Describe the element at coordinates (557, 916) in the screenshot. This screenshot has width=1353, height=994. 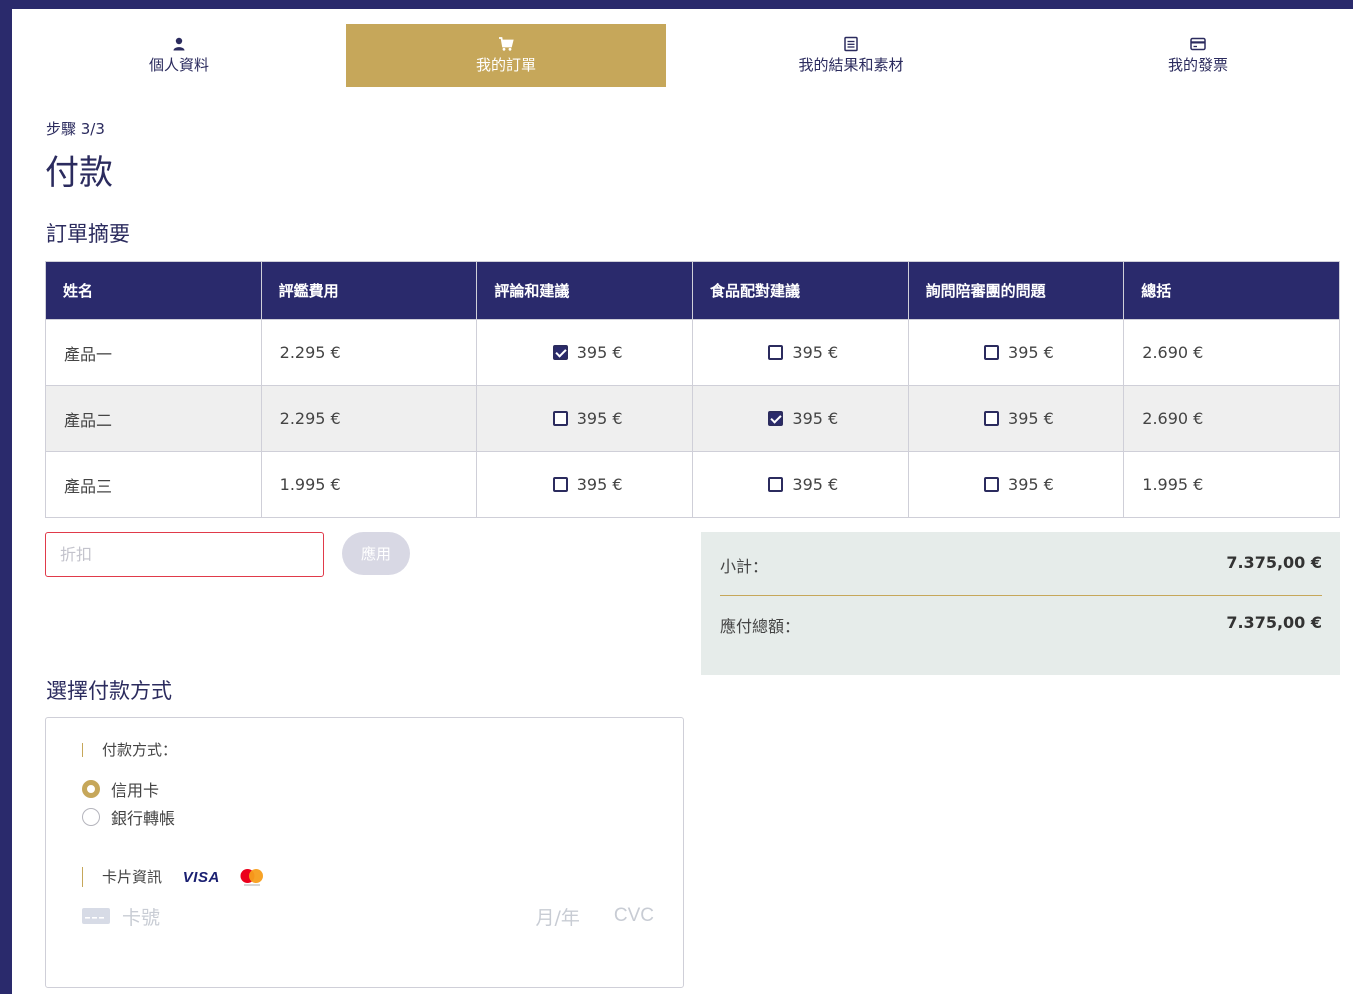
I see `expiry-field: 月/年` at that location.